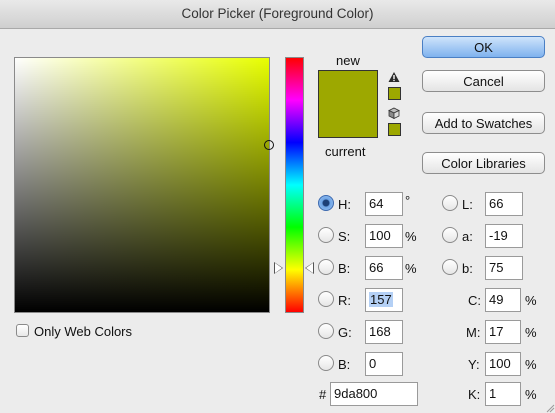 The height and width of the screenshot is (413, 555). What do you see at coordinates (348, 104) in the screenshot?
I see `new-current-swatch` at bounding box center [348, 104].